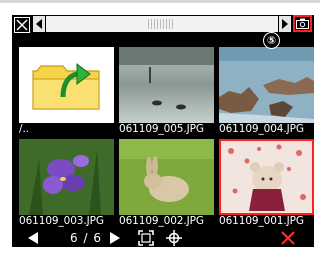 The height and width of the screenshot is (256, 320). I want to click on thumbnail-parent-folder, so click(66, 85).